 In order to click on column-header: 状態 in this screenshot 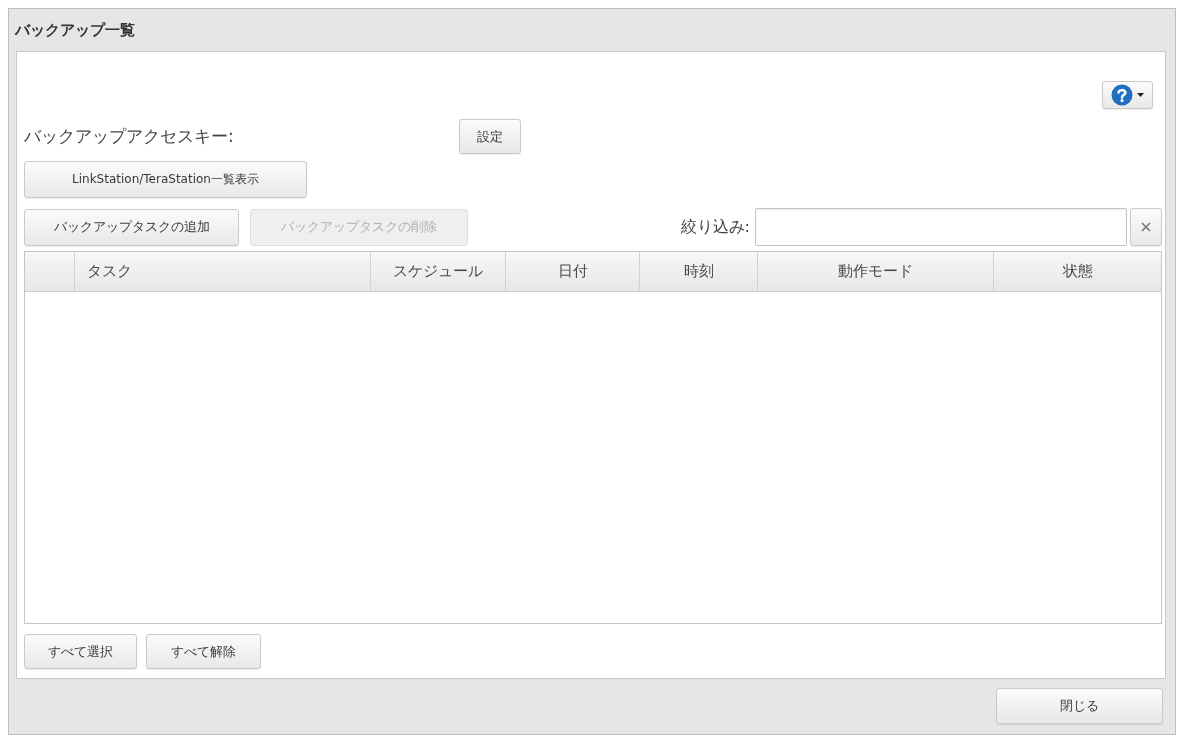, I will do `click(1077, 271)`.